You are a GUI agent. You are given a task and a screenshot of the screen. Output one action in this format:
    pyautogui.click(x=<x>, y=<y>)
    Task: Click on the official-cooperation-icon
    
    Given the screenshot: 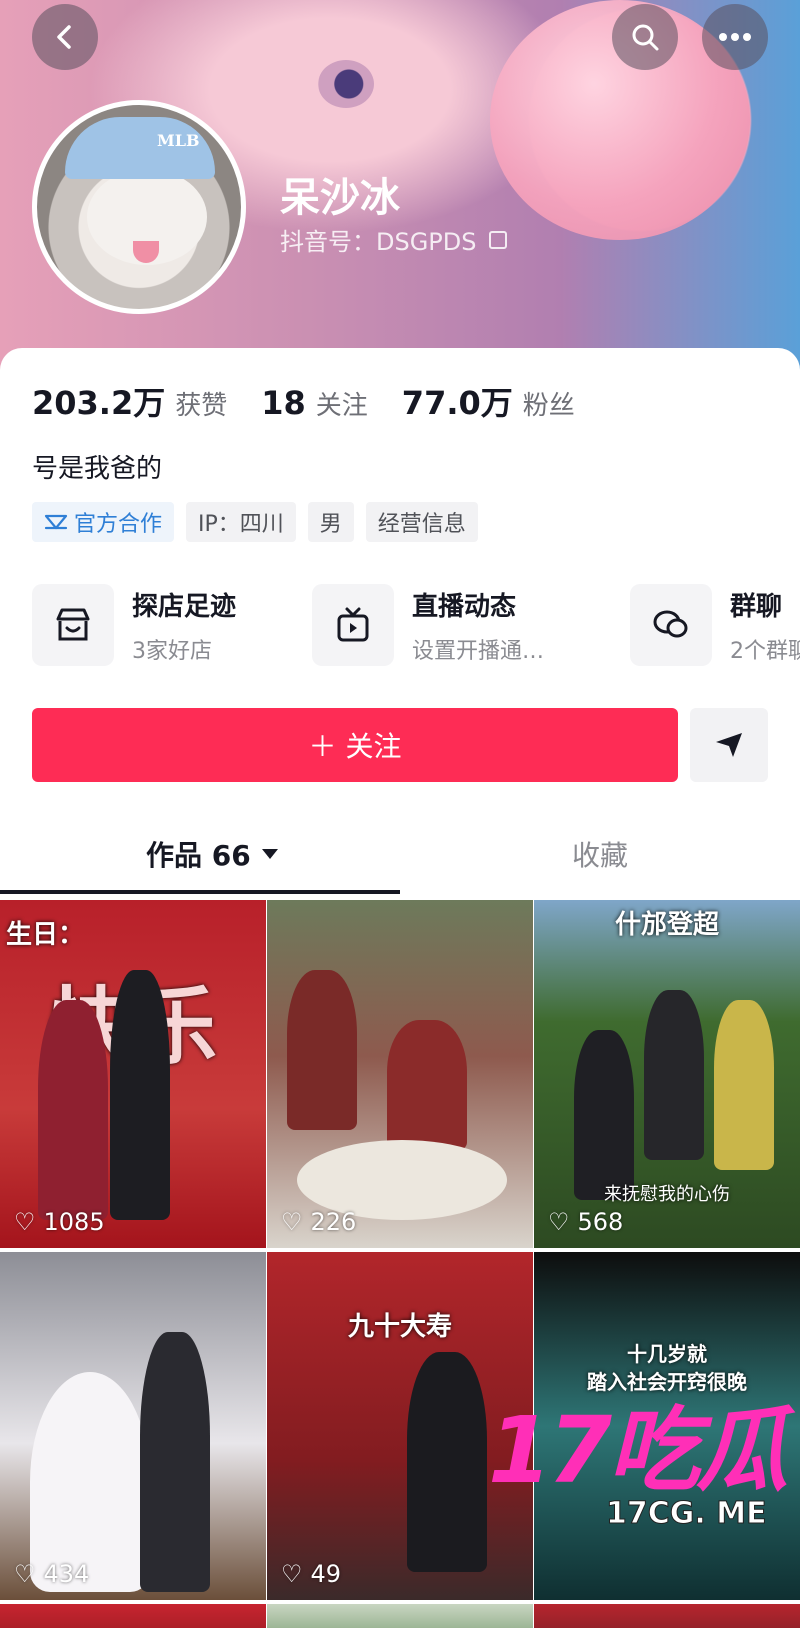 What is the action you would take?
    pyautogui.click(x=56, y=522)
    